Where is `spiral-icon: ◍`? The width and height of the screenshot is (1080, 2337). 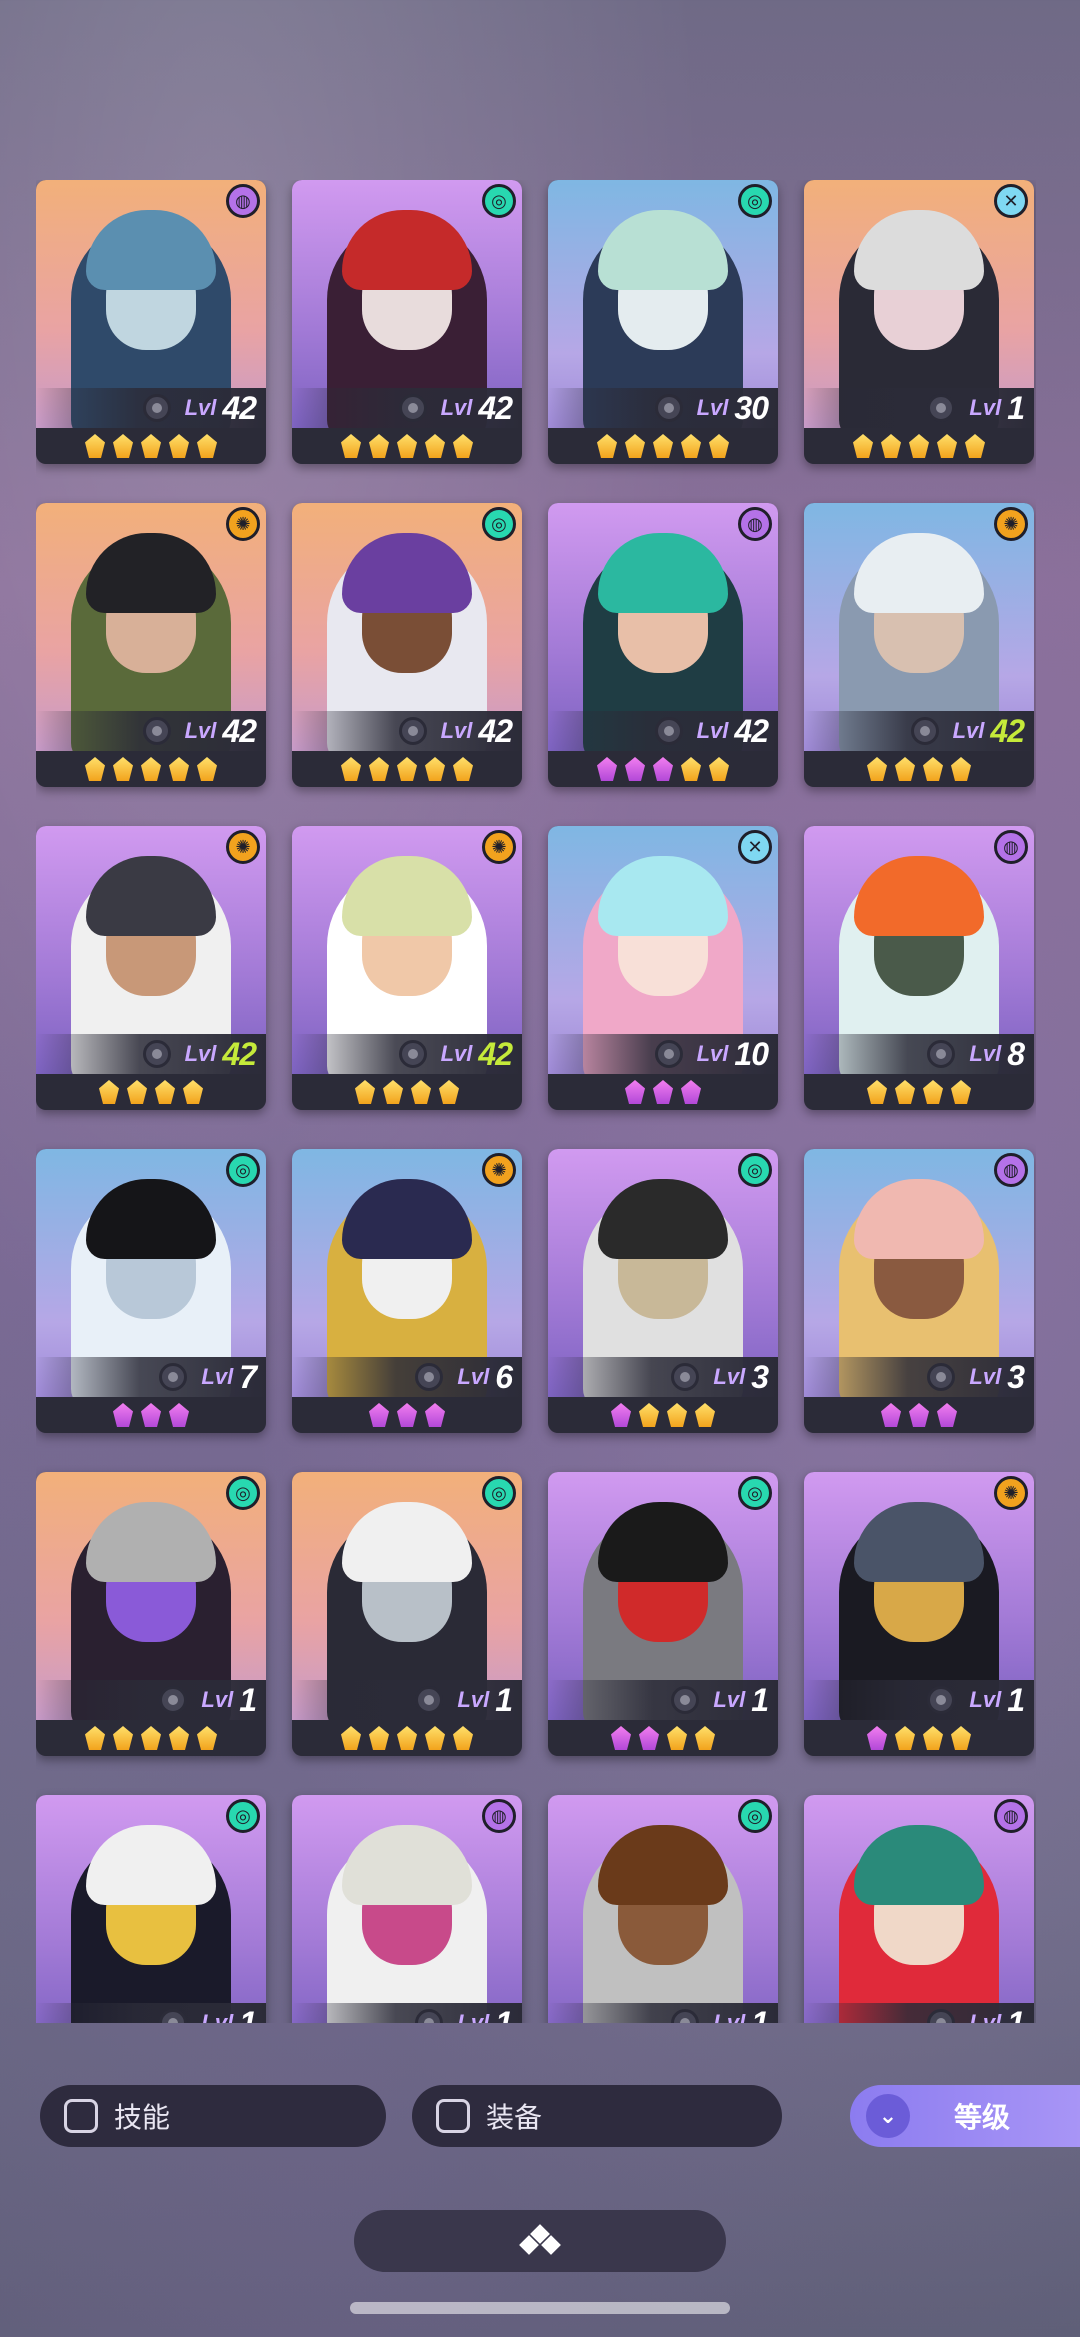
spiral-icon: ◍ is located at coordinates (1011, 847).